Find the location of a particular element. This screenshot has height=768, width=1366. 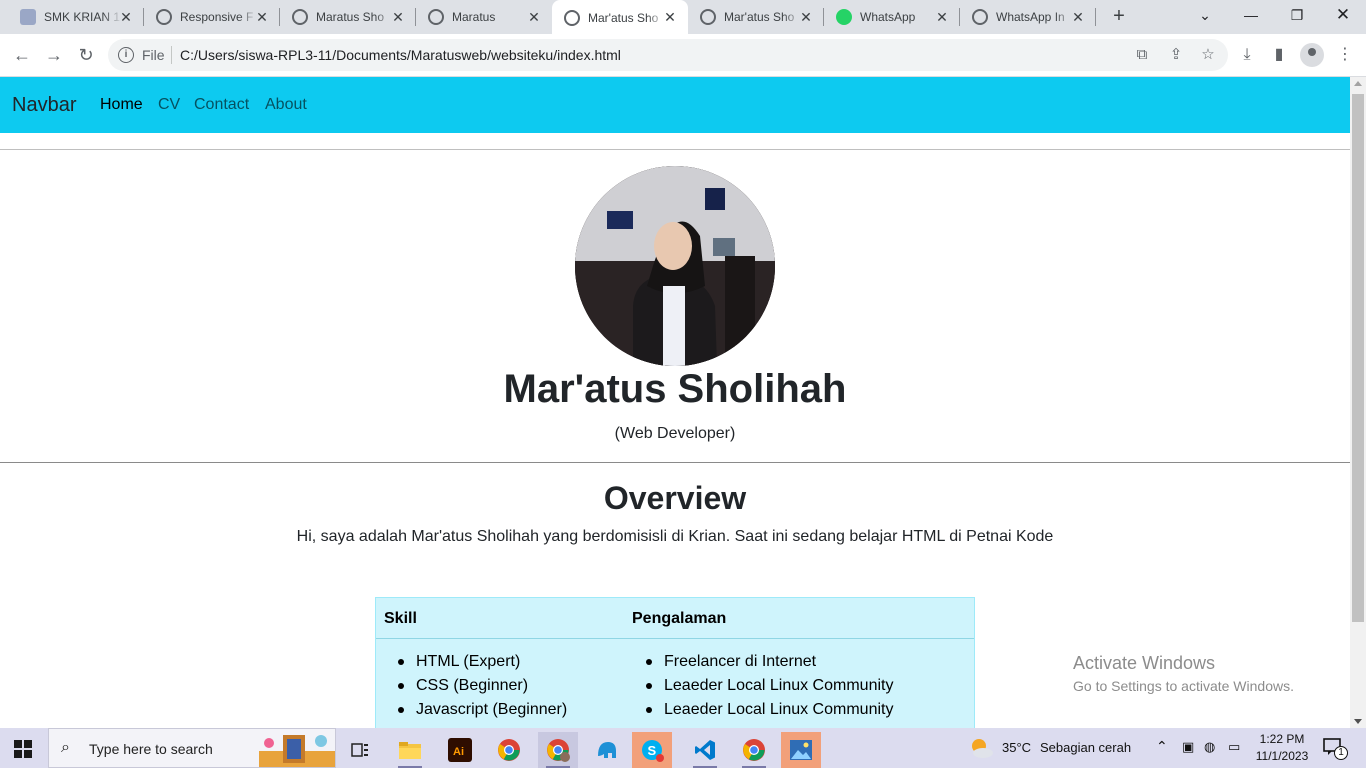

notification-center-icon: 1 is located at coordinates (1335, 748).